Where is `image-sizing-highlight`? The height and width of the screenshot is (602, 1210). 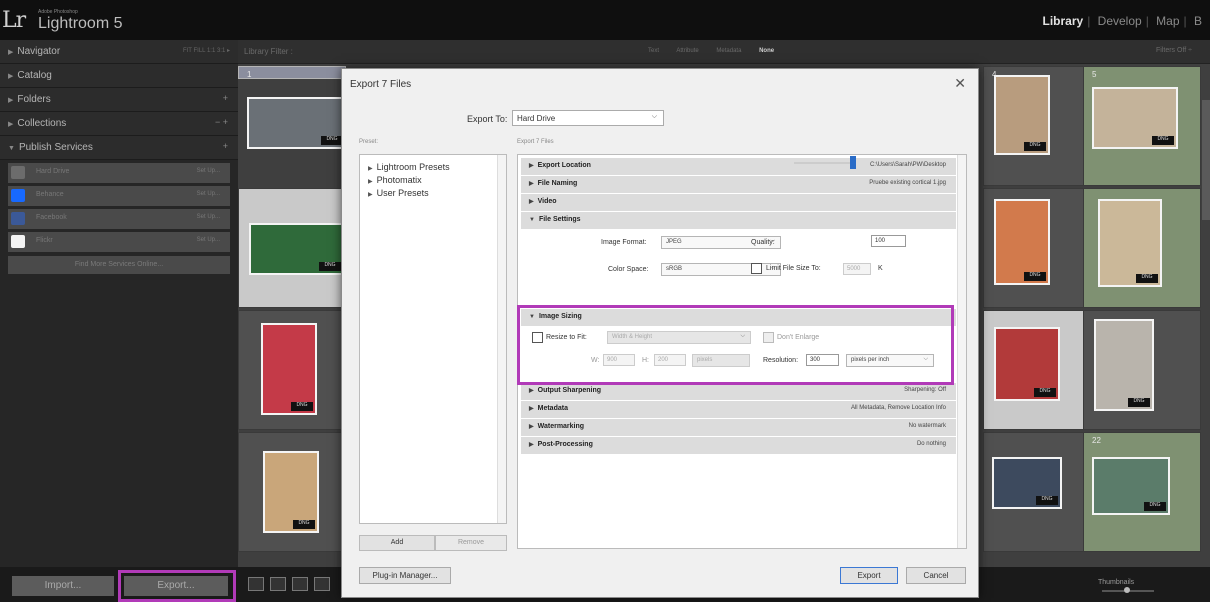
image-sizing-highlight is located at coordinates (735, 345).